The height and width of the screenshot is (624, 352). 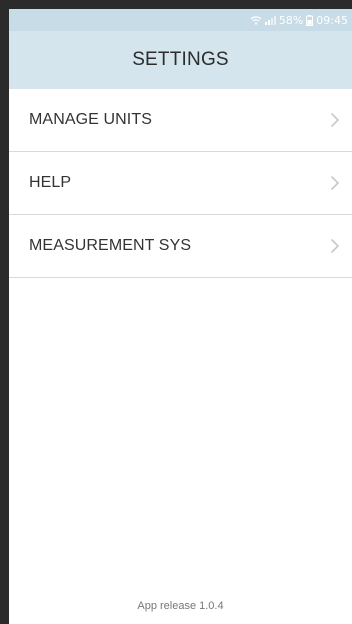 I want to click on app-release-label: App release 1.0.4, so click(x=180, y=606).